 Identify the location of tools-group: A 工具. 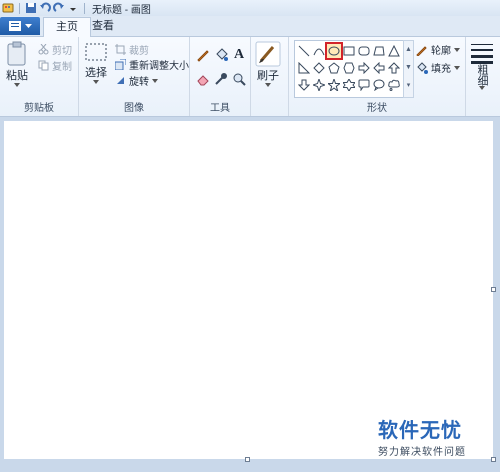
(220, 76).